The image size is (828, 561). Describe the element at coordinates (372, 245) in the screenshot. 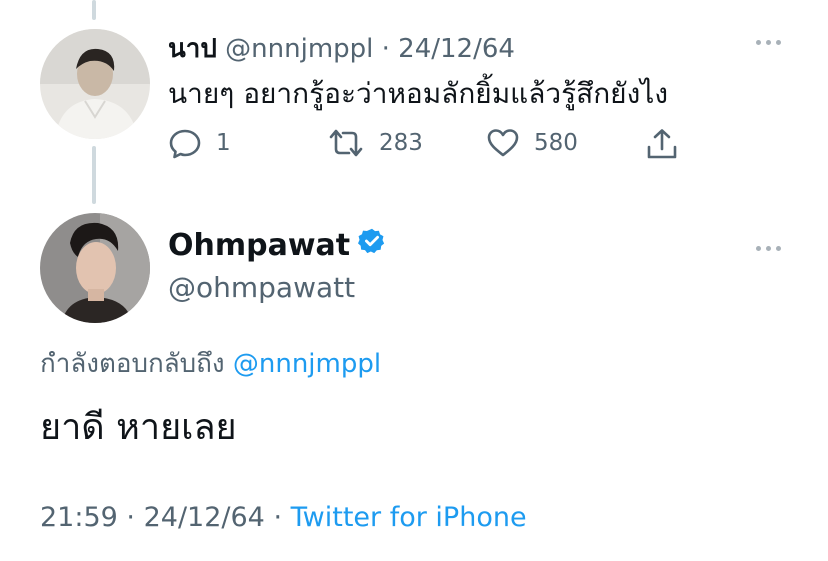

I see `verified-badge-icon` at that location.